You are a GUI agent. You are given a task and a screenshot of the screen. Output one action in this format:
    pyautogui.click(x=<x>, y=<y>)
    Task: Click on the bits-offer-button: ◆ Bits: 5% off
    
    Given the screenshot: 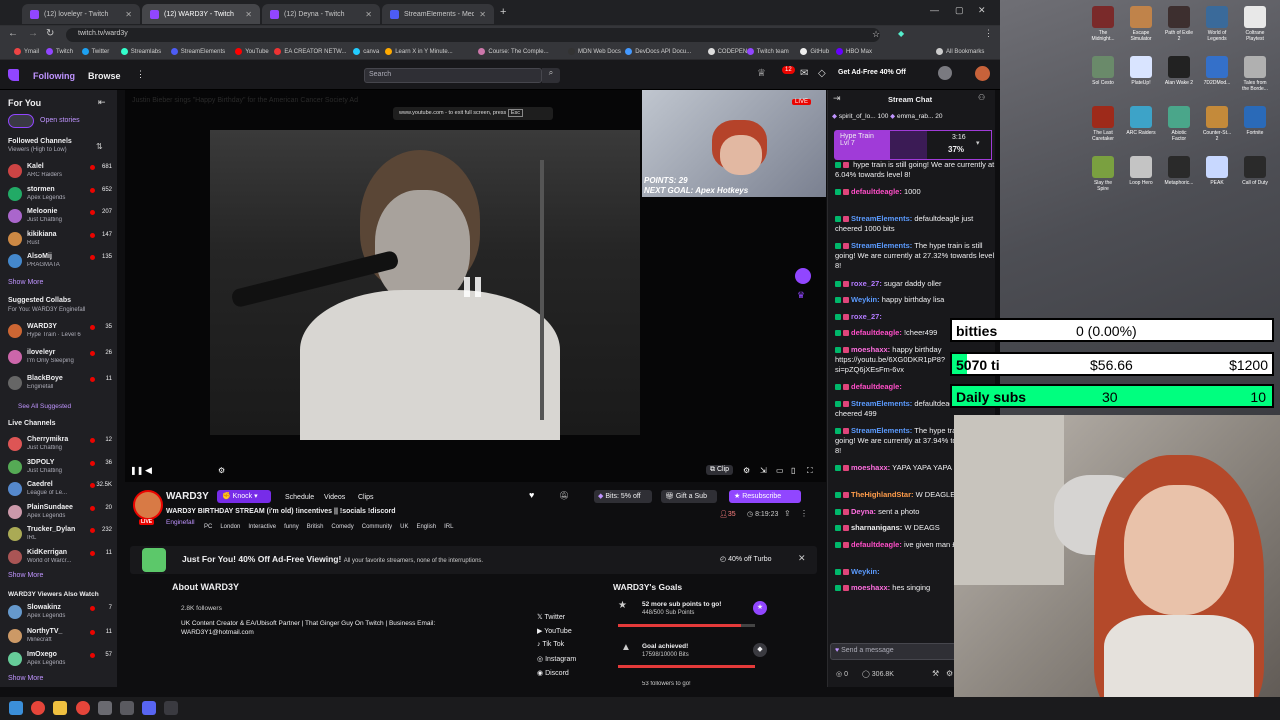 What is the action you would take?
    pyautogui.click(x=623, y=496)
    